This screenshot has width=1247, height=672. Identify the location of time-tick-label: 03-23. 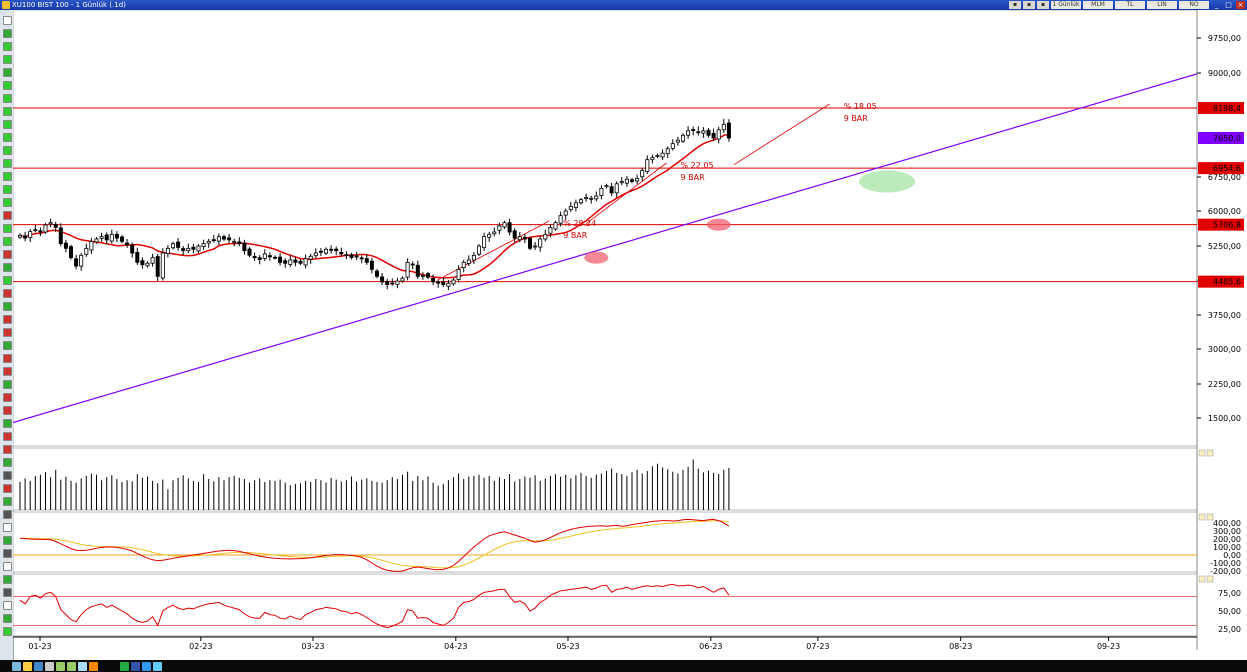
(312, 646).